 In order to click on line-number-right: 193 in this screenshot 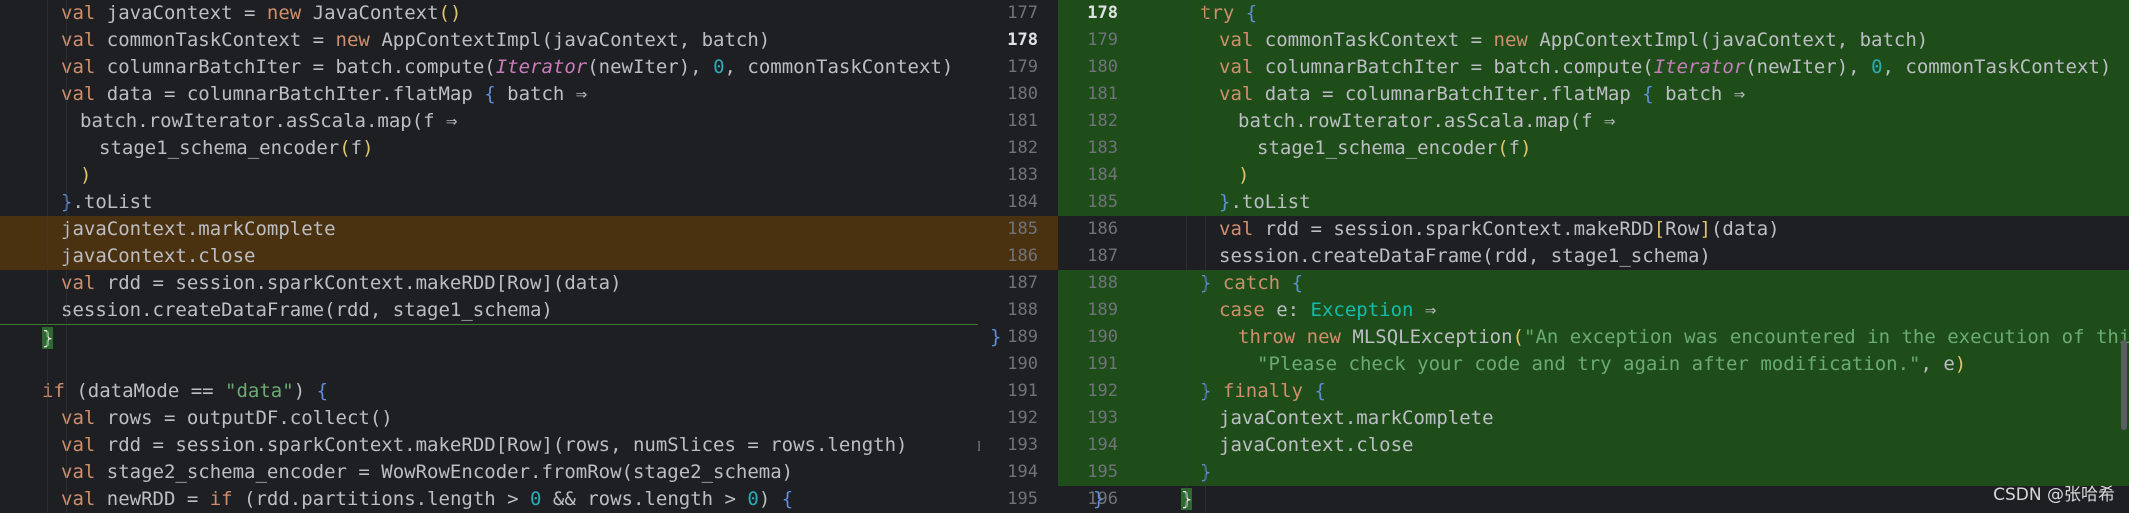, I will do `click(1088, 418)`.